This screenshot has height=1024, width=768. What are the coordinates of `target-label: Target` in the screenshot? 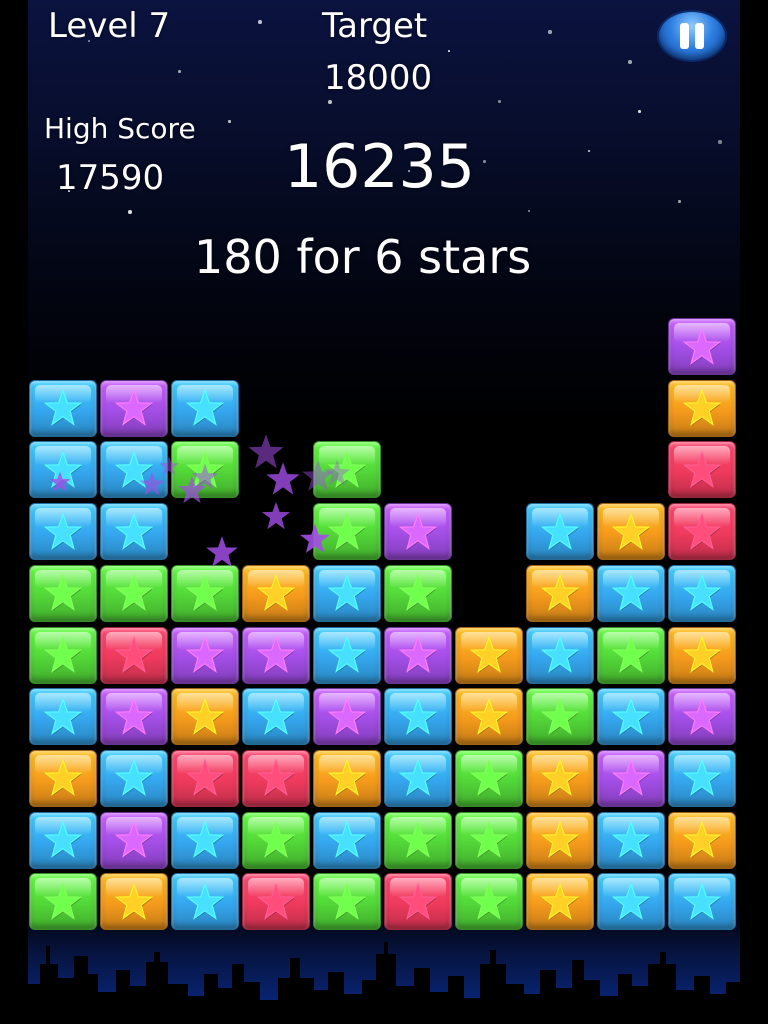 It's located at (375, 26).